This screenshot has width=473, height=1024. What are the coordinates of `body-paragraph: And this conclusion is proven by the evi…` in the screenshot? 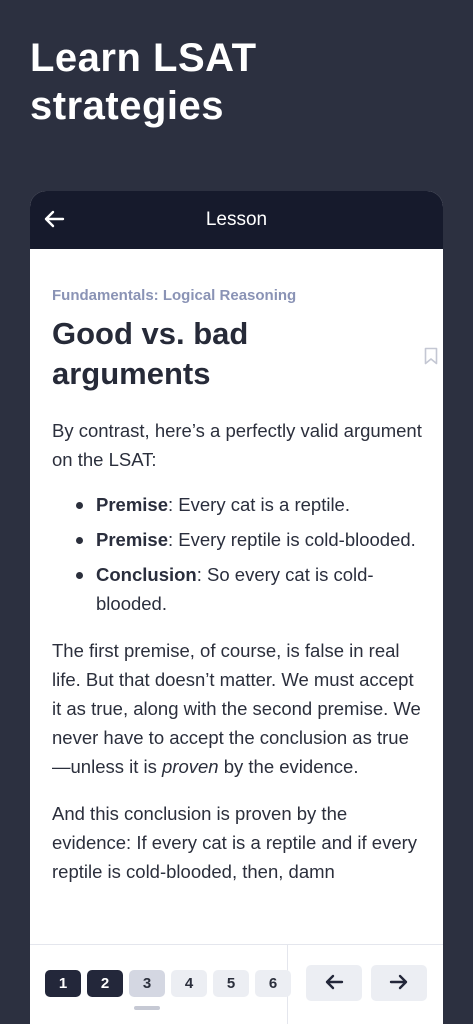 It's located at (235, 842).